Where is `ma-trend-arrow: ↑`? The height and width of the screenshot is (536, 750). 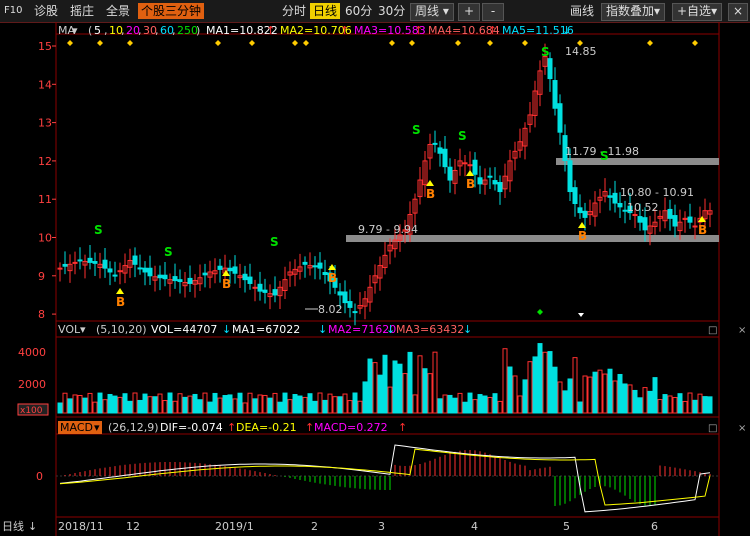 ma-trend-arrow: ↑ is located at coordinates (344, 30).